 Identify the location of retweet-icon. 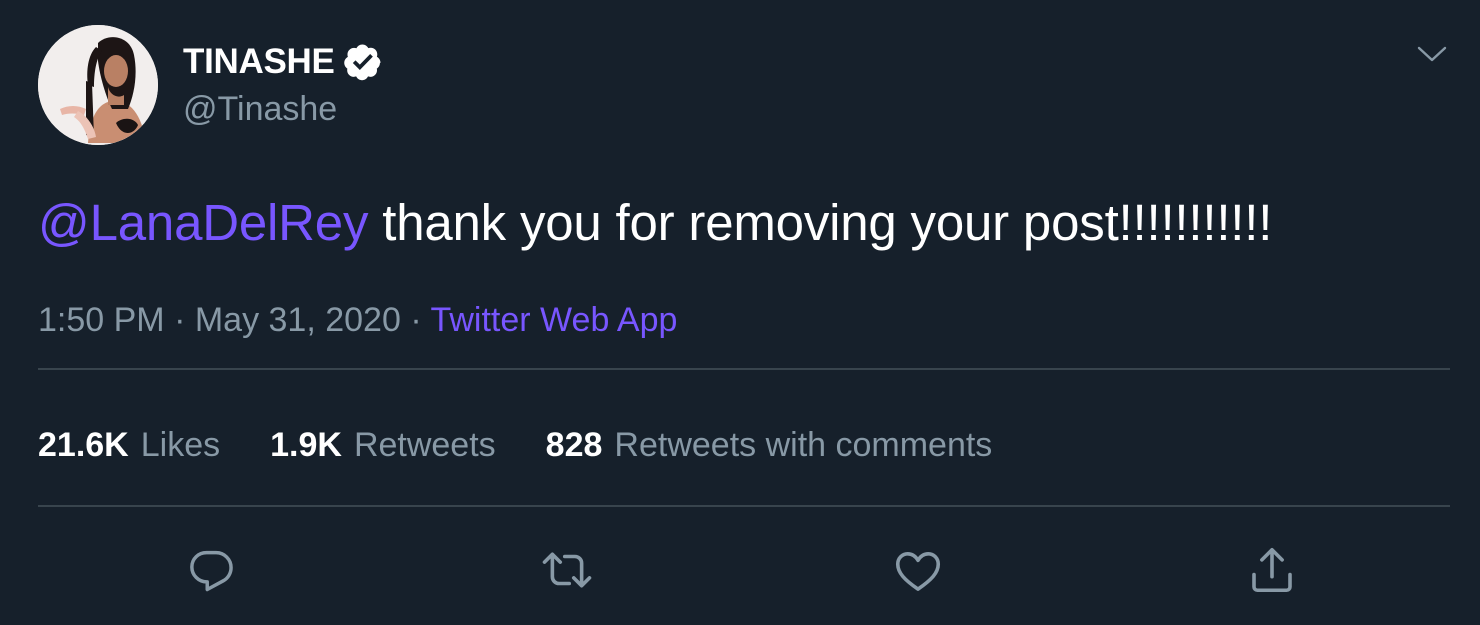
(567, 570).